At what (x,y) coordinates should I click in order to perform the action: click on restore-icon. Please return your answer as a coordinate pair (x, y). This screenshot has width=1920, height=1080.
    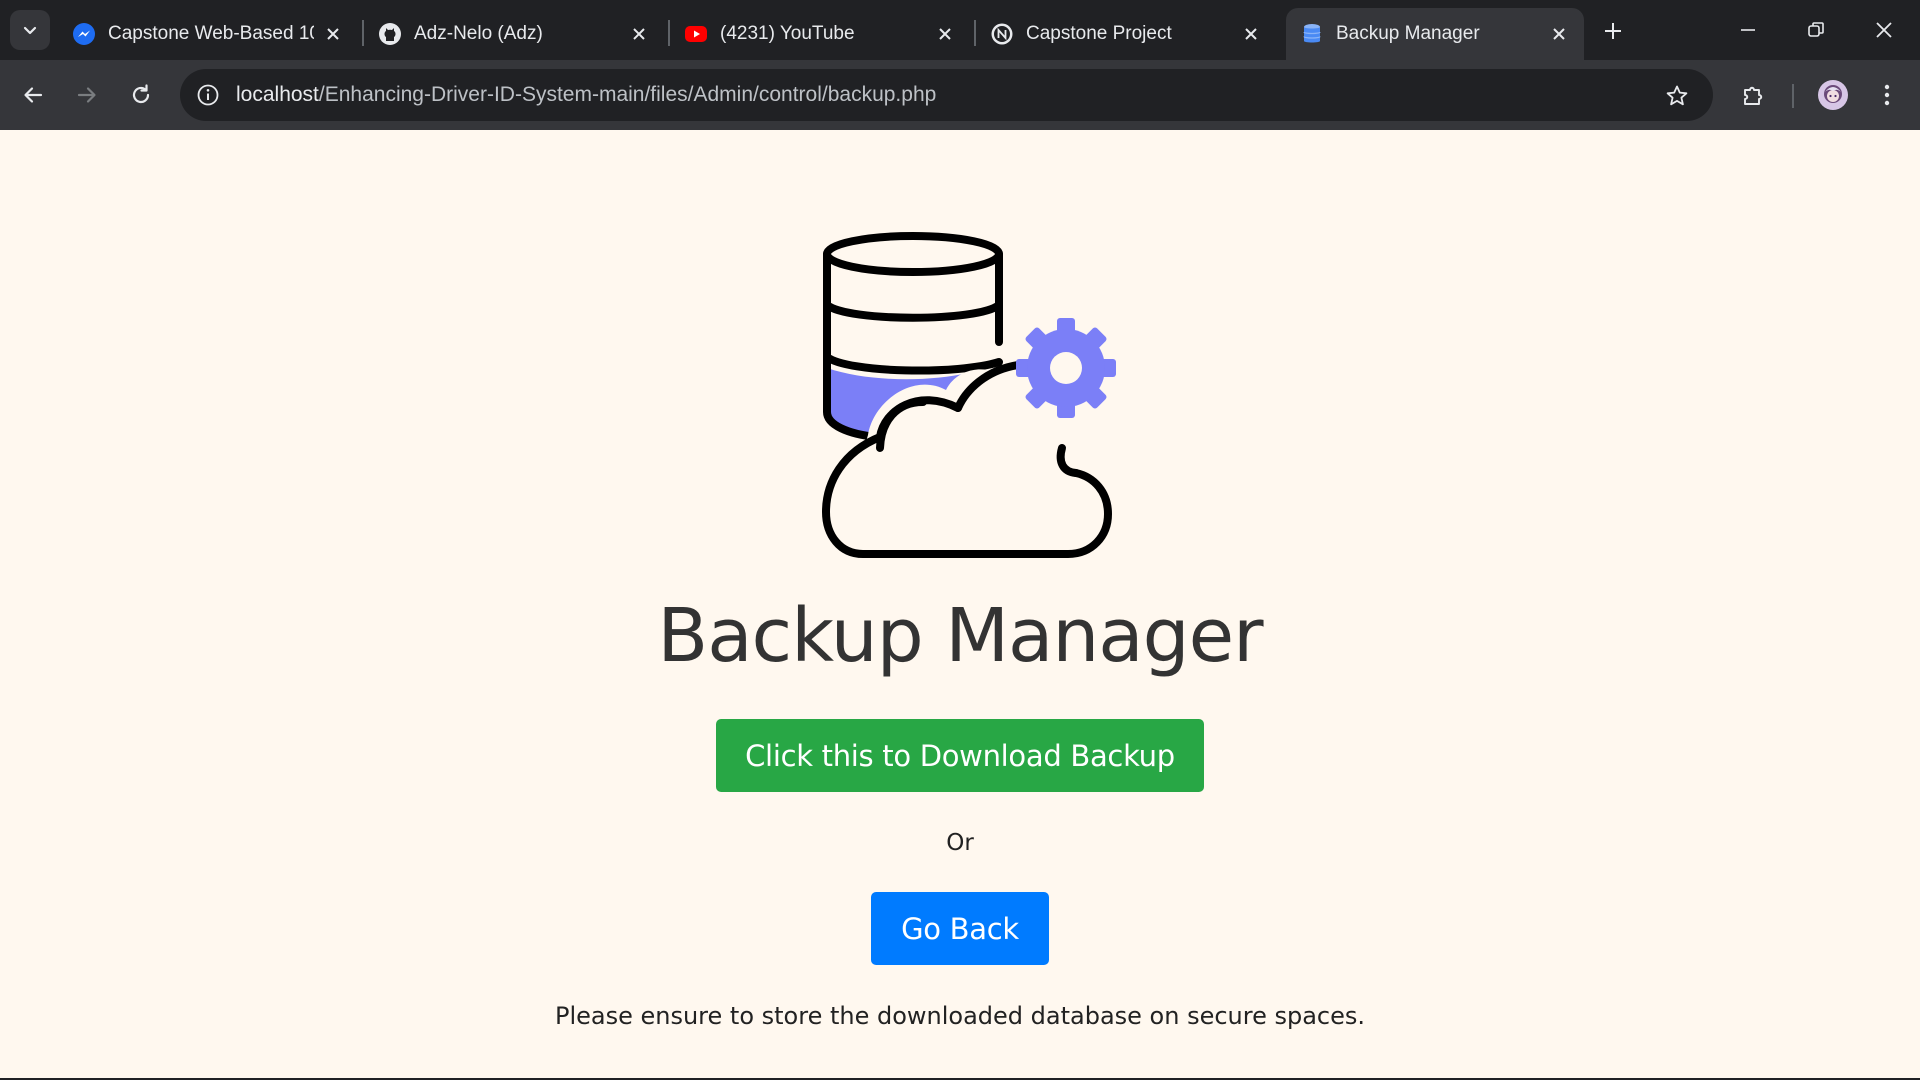
    Looking at the image, I should click on (1816, 29).